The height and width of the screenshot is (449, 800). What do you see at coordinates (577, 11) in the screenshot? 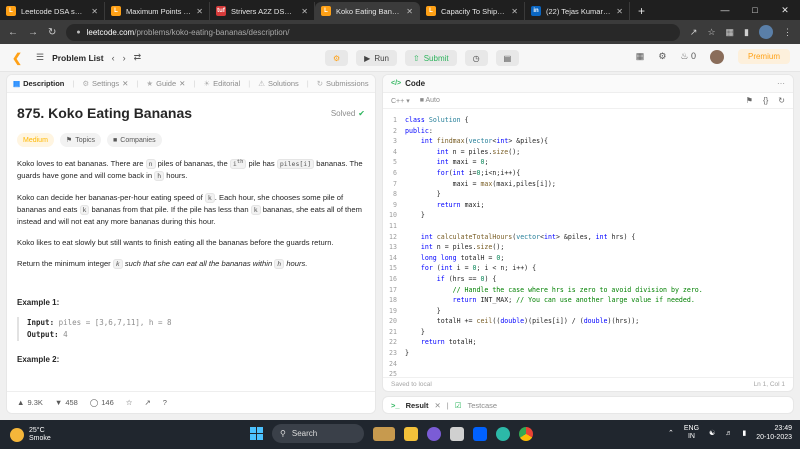
I see `browser-tab: in (22) Tejas Kumar | Lin ✕` at bounding box center [577, 11].